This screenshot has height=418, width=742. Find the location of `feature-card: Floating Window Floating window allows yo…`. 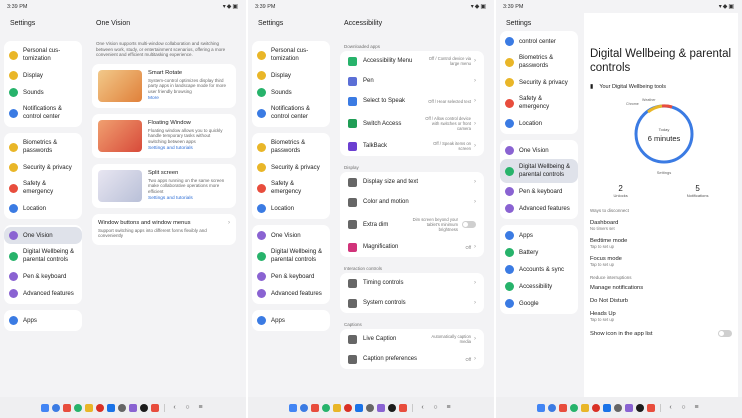

feature-card: Floating Window Floating window allows yo… is located at coordinates (164, 135).